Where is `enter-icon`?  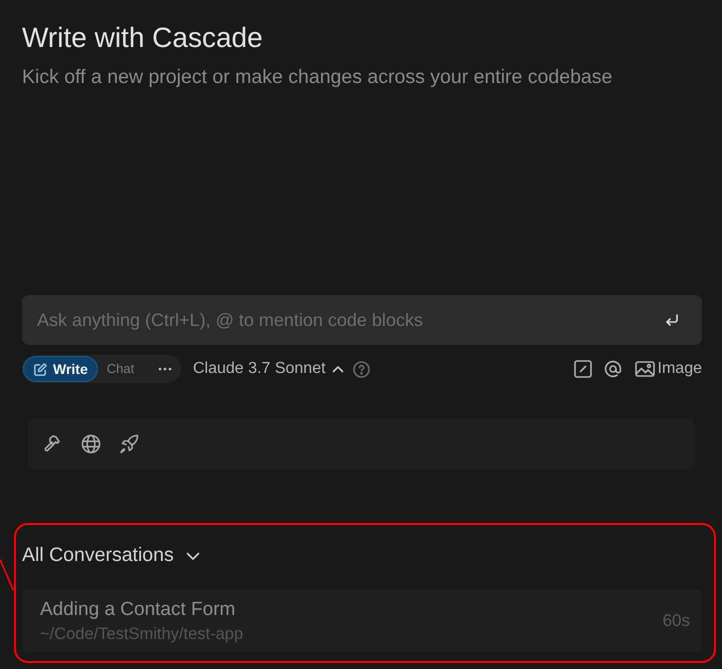 enter-icon is located at coordinates (672, 320).